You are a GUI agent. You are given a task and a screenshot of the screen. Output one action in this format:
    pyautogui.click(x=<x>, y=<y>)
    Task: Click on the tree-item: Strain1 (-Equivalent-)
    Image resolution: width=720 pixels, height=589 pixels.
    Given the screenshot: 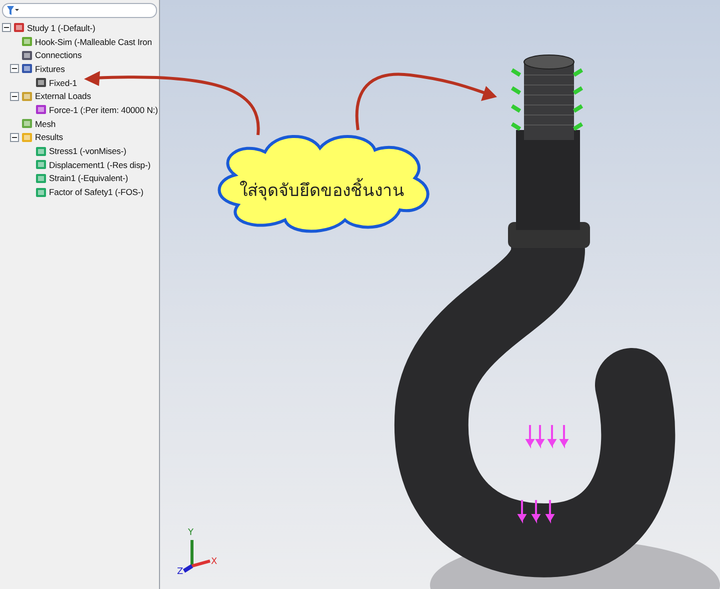 What is the action you would take?
    pyautogui.click(x=88, y=178)
    